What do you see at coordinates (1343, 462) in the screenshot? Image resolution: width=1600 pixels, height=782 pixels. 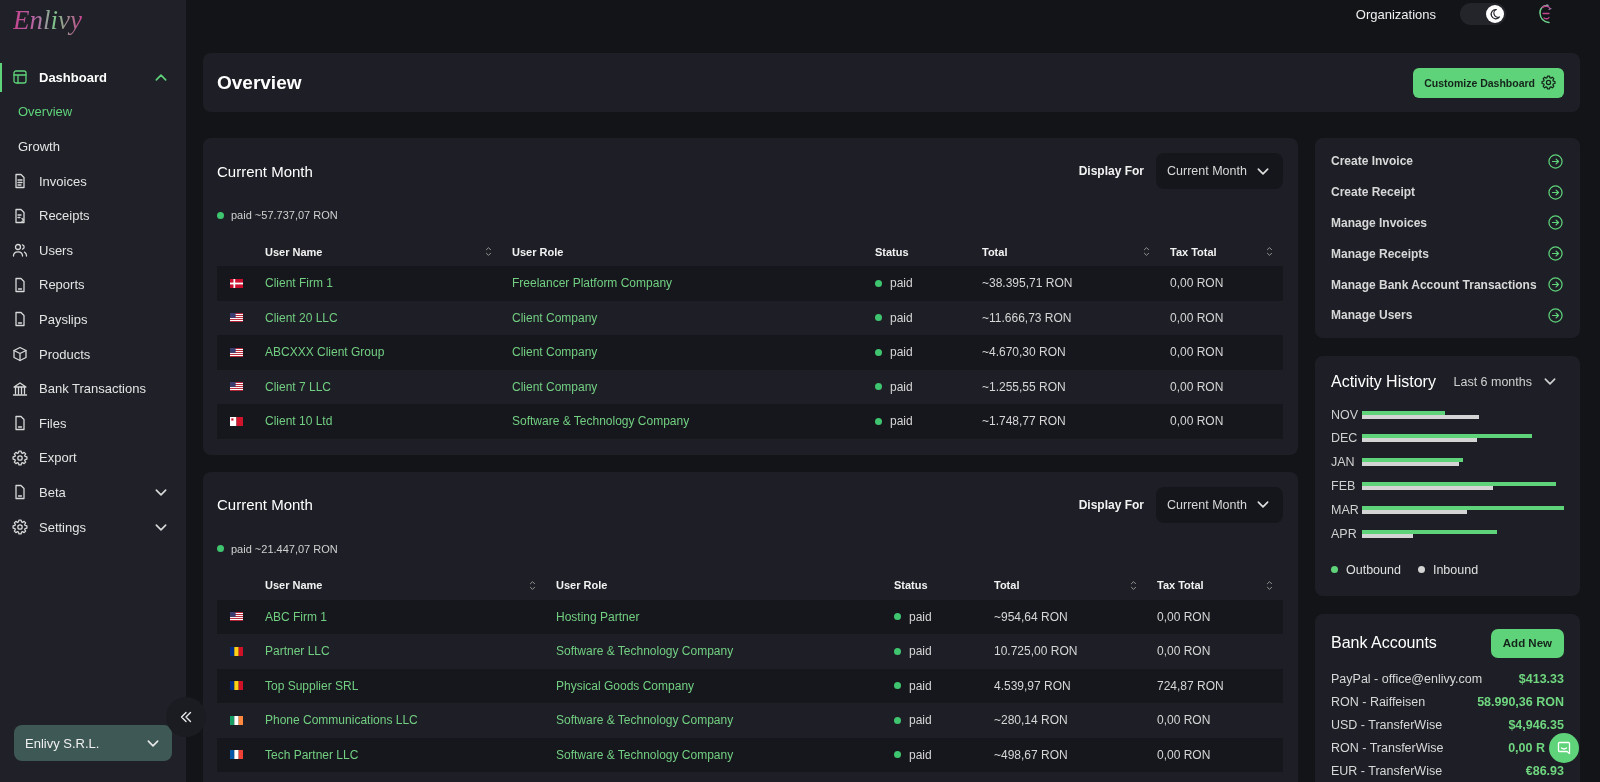 I see `month-label: JAN` at bounding box center [1343, 462].